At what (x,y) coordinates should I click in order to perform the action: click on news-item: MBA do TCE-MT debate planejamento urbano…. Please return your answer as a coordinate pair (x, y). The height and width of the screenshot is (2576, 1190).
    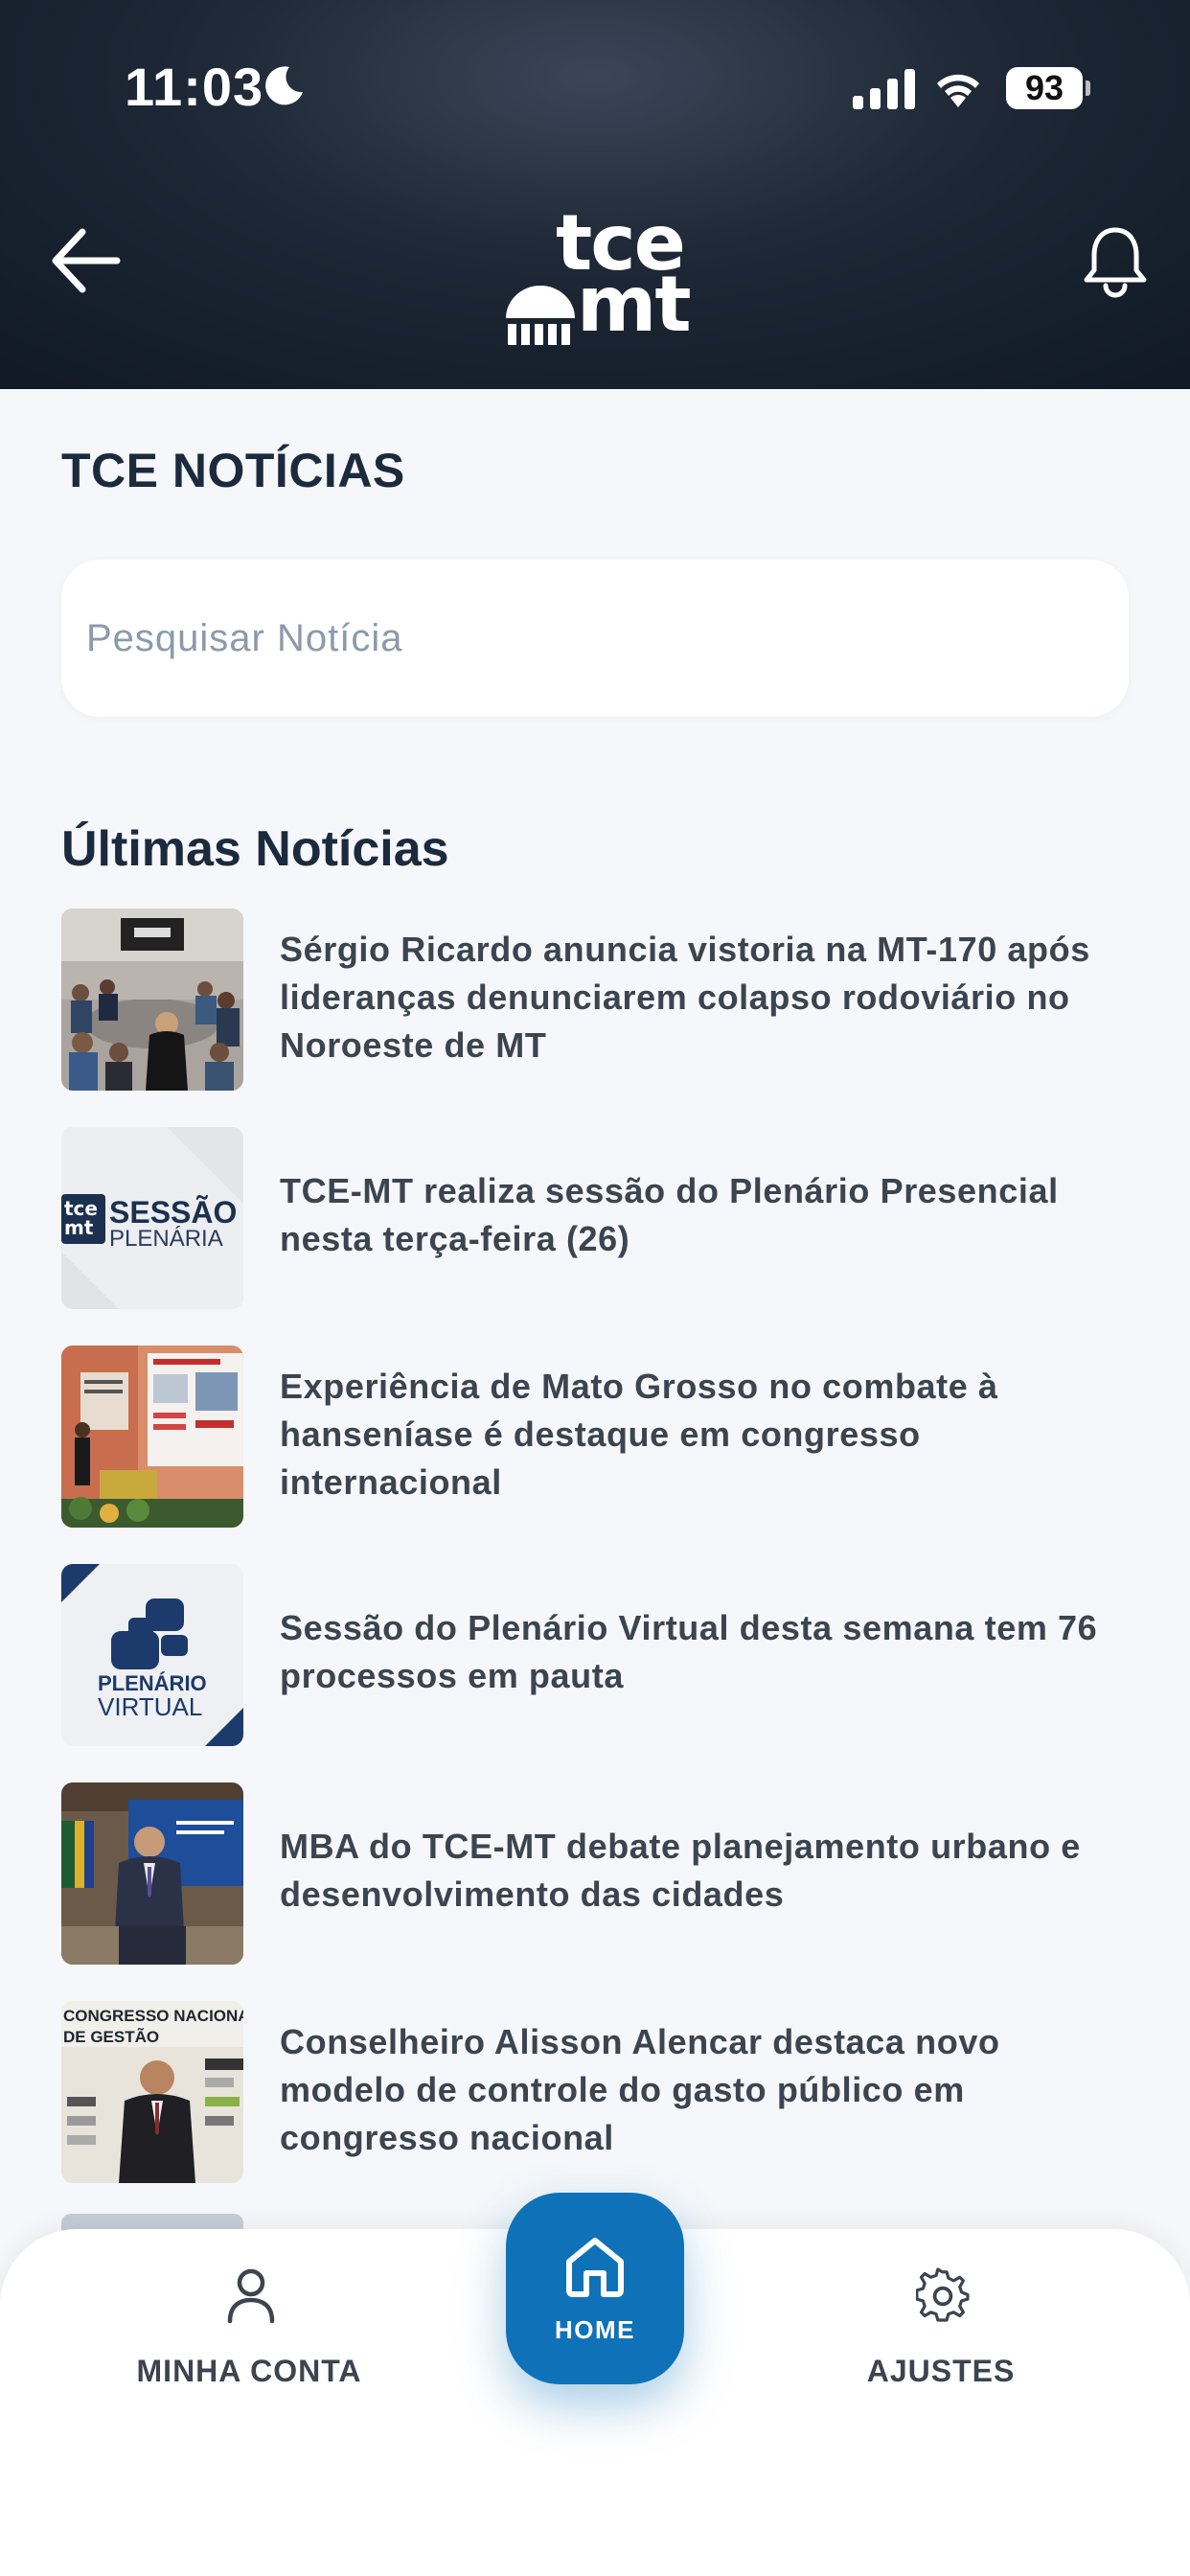
    Looking at the image, I should click on (595, 1874).